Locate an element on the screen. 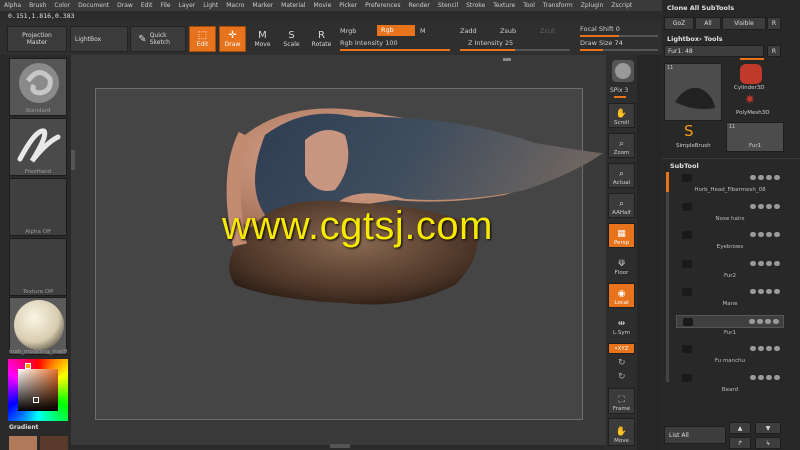 The width and height of the screenshot is (800, 450). subtool-scrollbar is located at coordinates (667, 277).